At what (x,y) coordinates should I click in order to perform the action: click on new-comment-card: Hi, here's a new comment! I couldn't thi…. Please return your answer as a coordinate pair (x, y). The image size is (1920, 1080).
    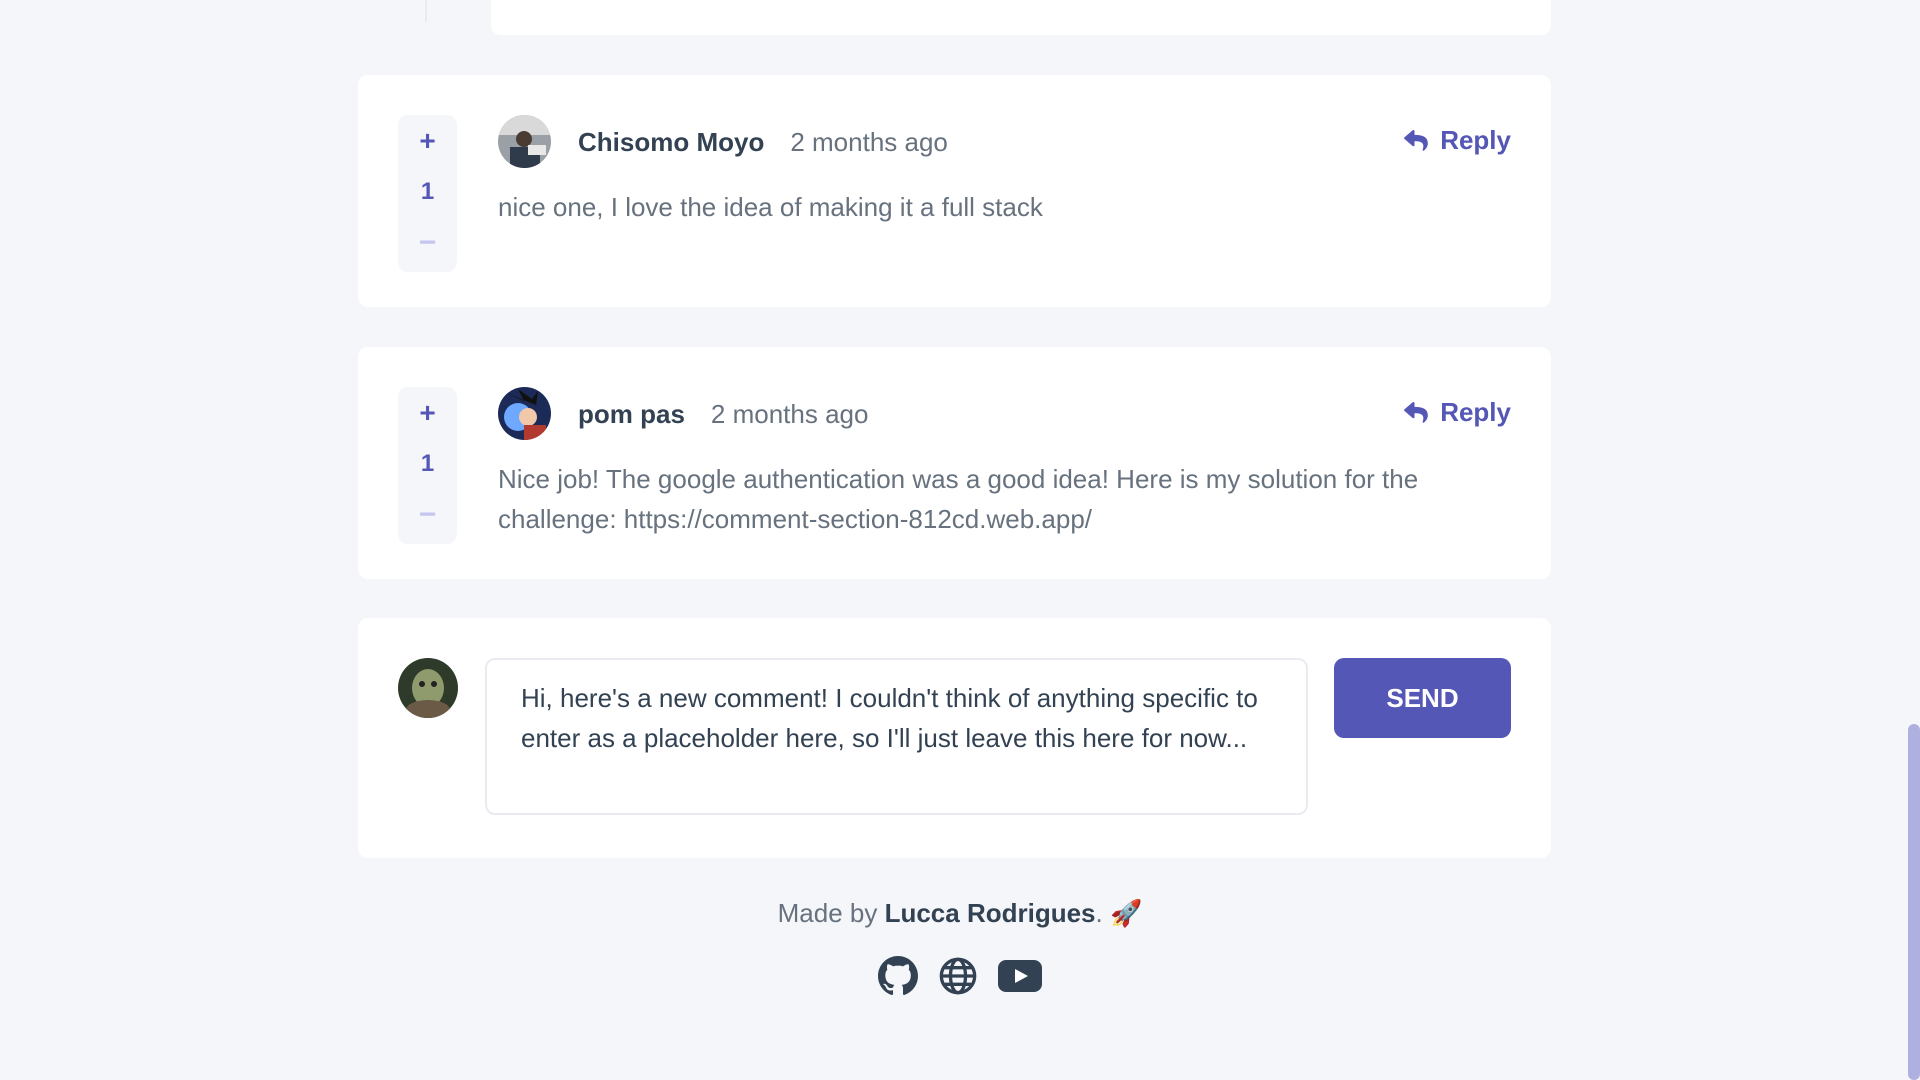
    Looking at the image, I should click on (954, 738).